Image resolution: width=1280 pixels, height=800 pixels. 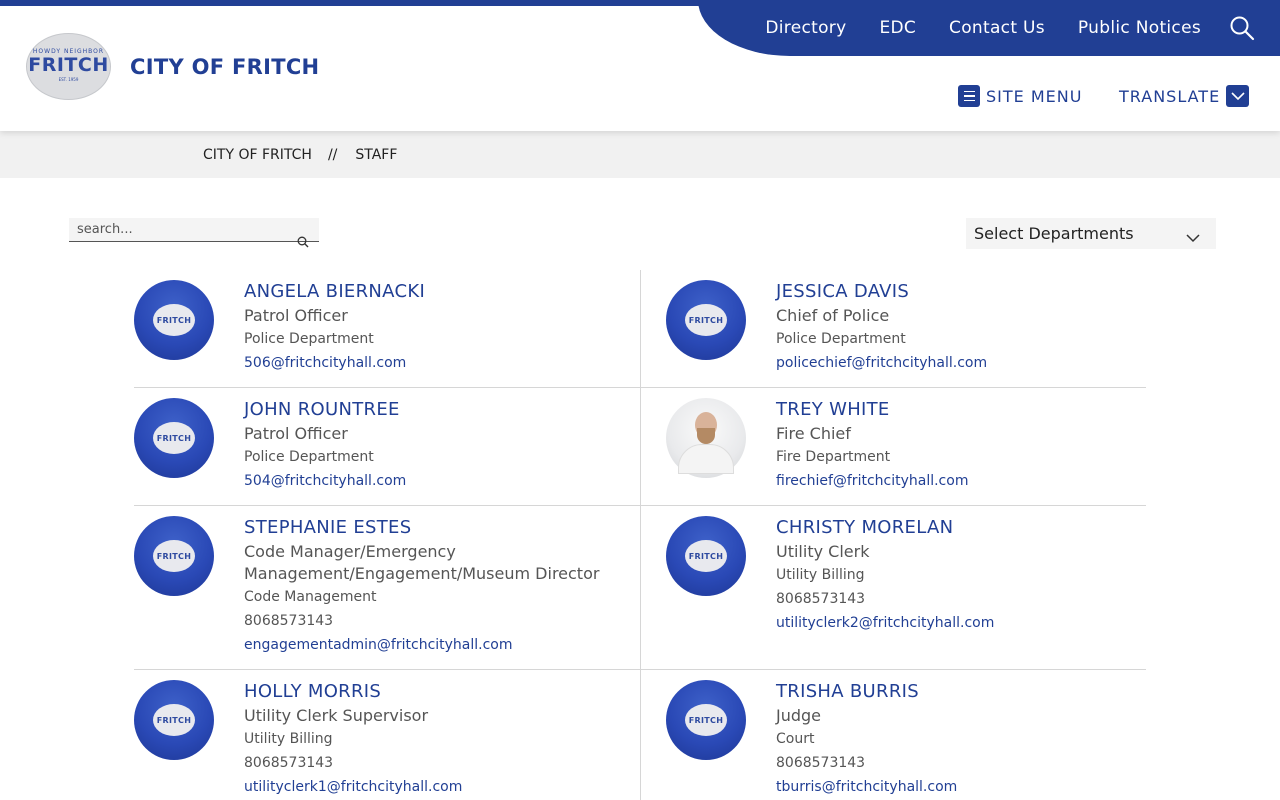 I want to click on nav-link-directory: Directory, so click(x=805, y=28).